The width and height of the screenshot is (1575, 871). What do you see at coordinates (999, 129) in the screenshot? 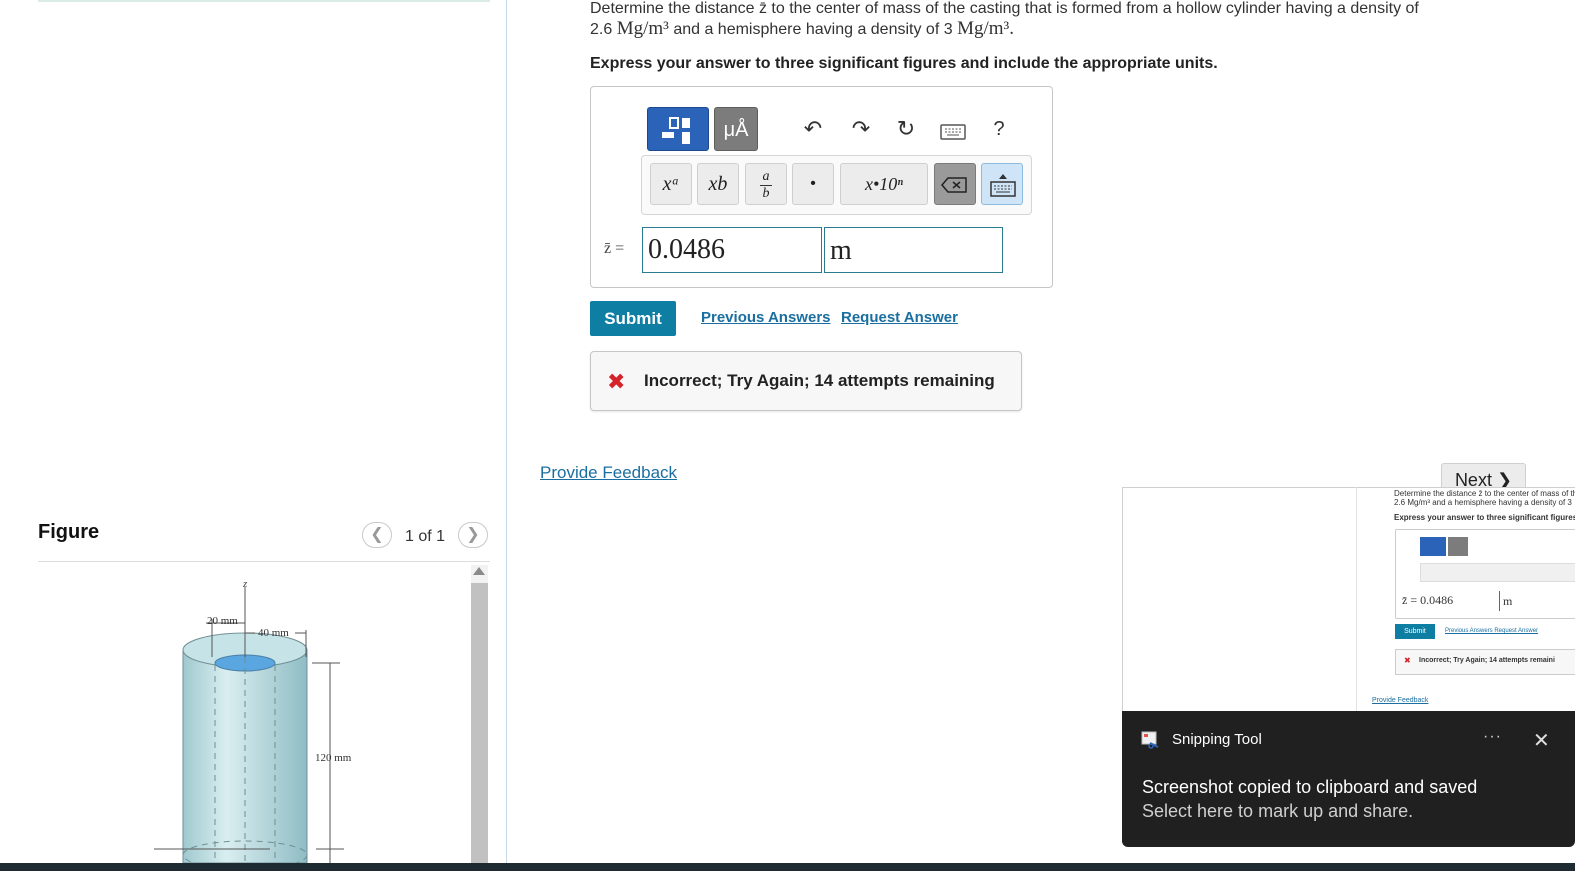
I see `help-button: ?` at bounding box center [999, 129].